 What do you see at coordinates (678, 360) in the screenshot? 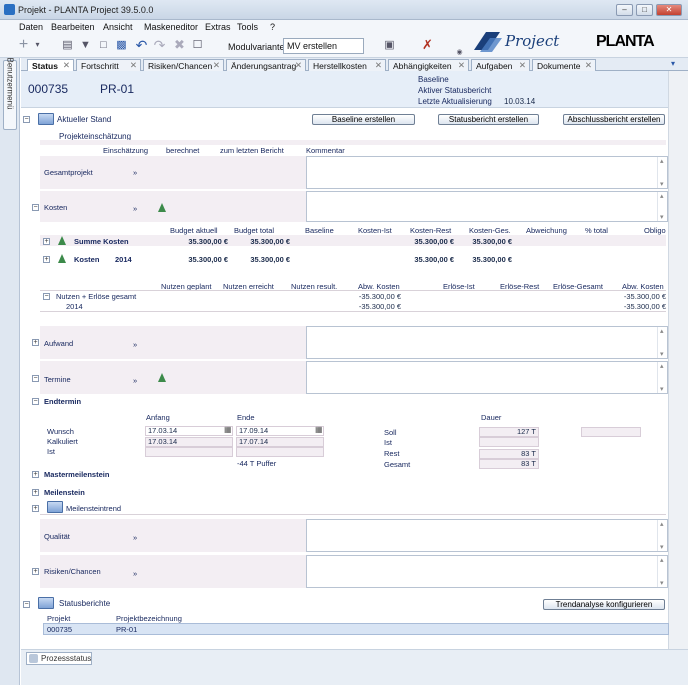
I see `vertical-scrollbar` at bounding box center [678, 360].